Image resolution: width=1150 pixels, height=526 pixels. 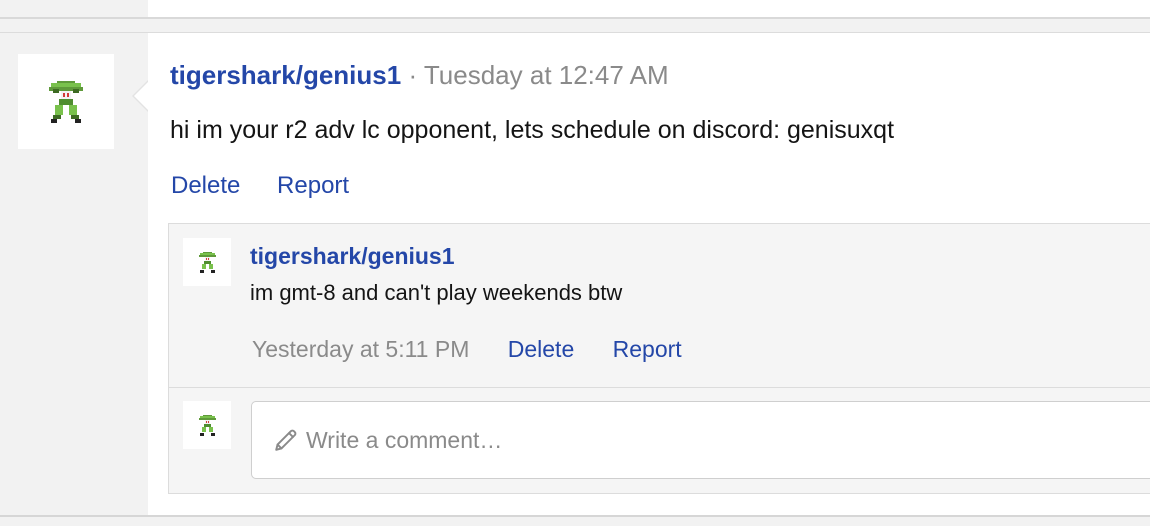 I want to click on comment-message: im gmt-8 and can't play weekends btw, so click(x=436, y=292).